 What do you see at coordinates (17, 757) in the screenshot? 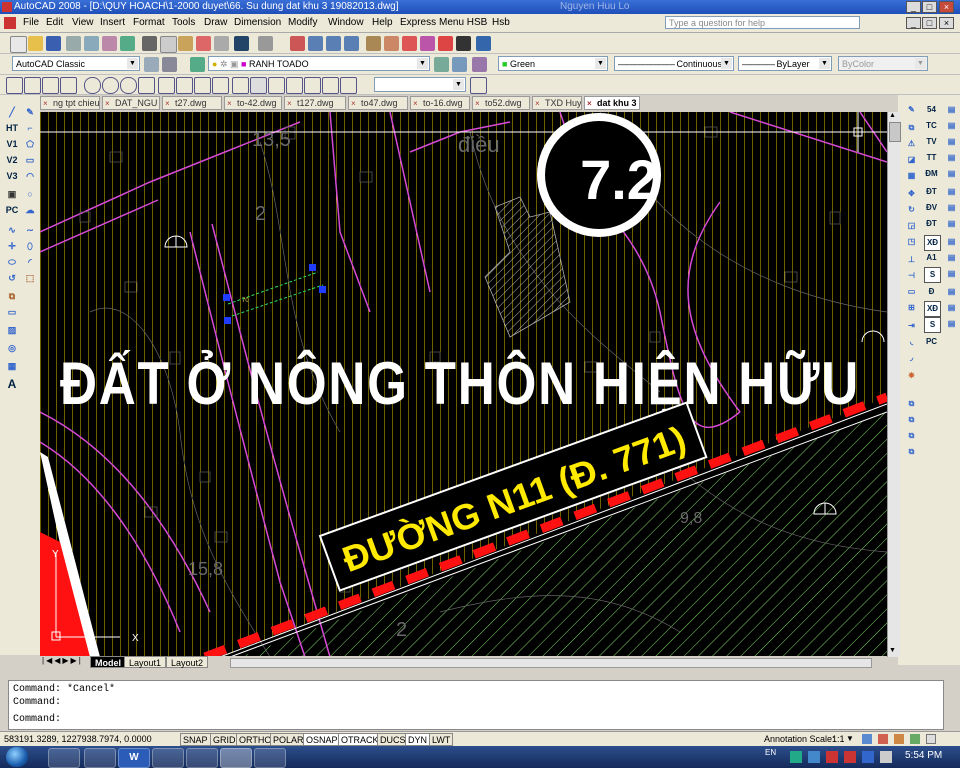
I see `start-button-icon` at bounding box center [17, 757].